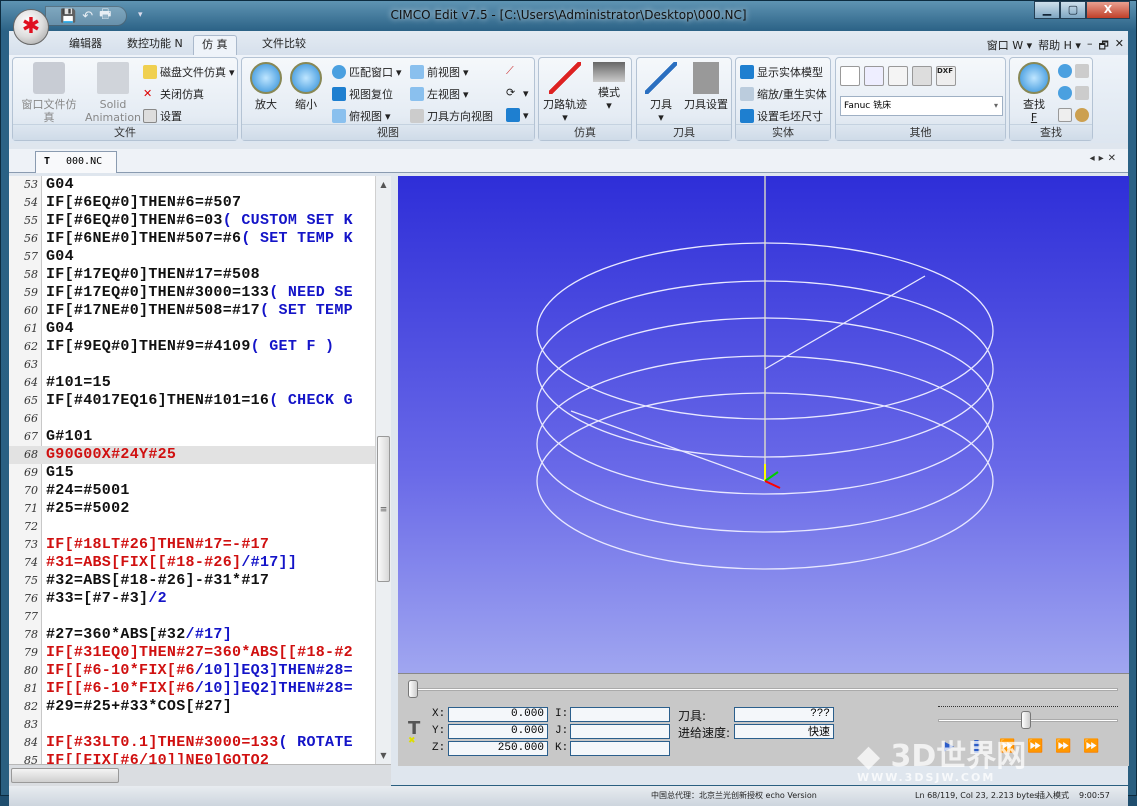  I want to click on tool-button: 刀具 ▾, so click(661, 93).